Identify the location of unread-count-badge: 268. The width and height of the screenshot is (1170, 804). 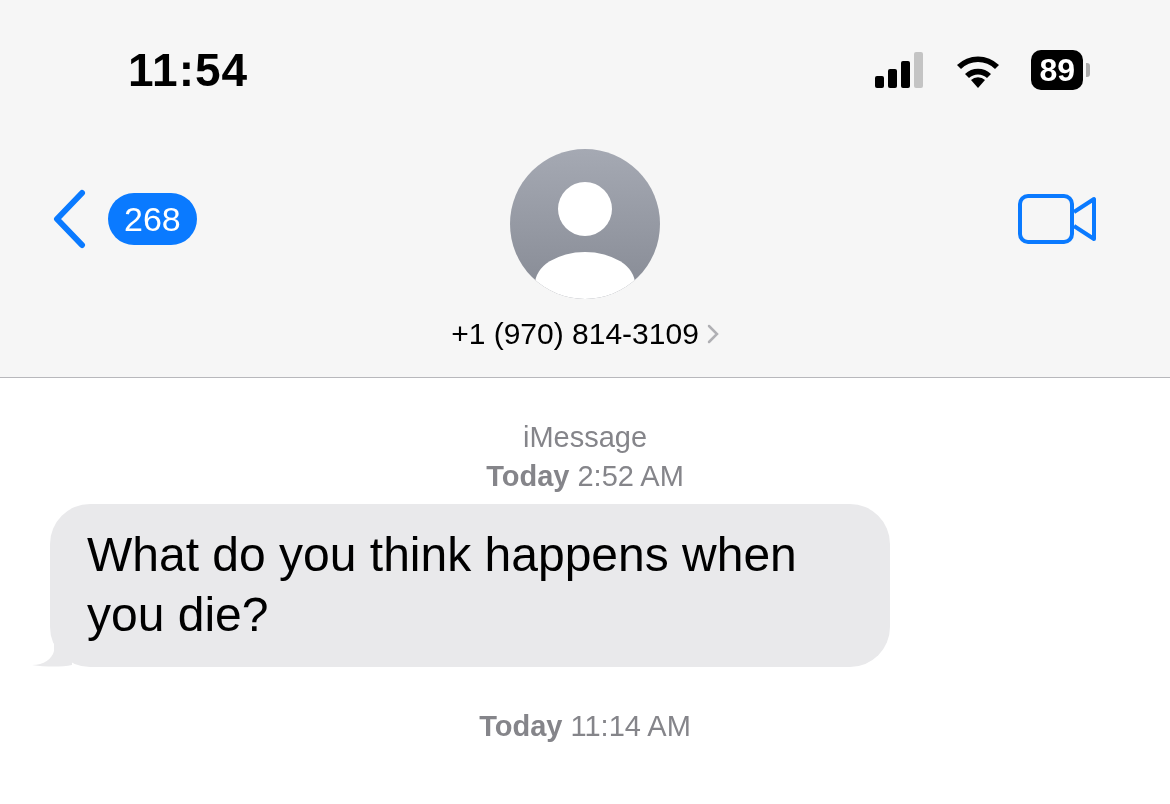
(152, 219).